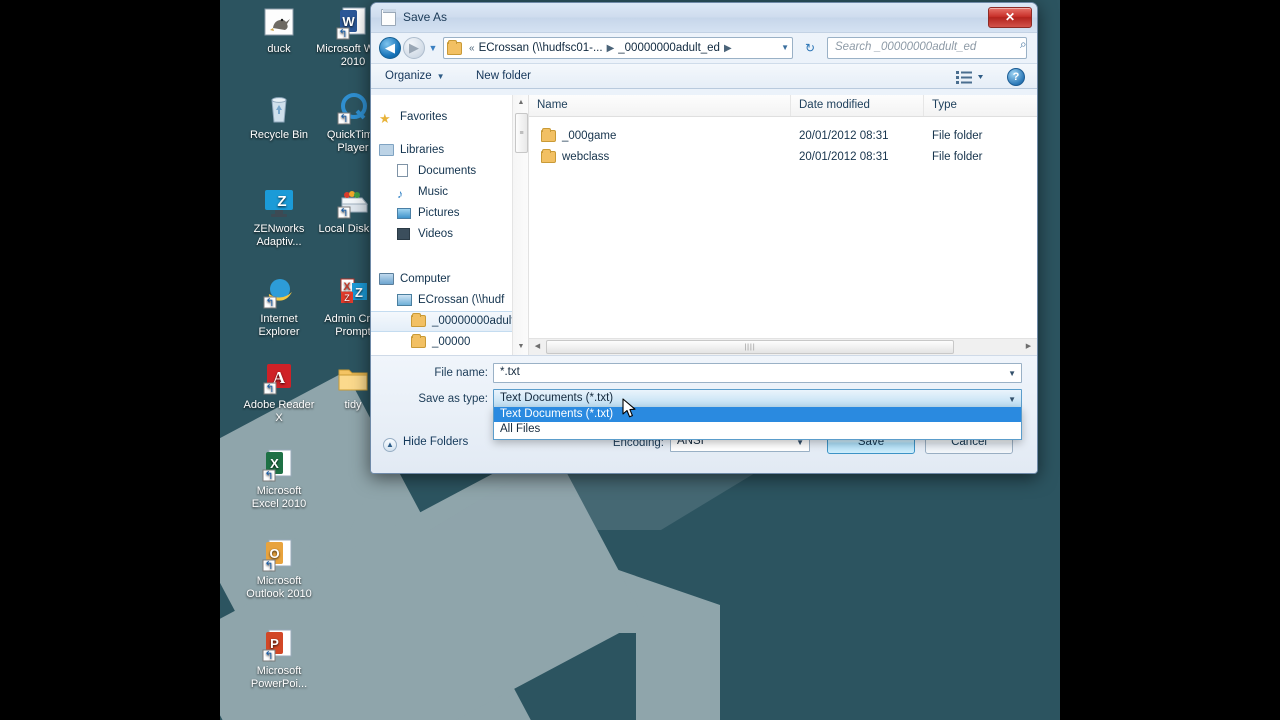  What do you see at coordinates (537, 347) in the screenshot?
I see `scroll-left-arrow-icon: ◀` at bounding box center [537, 347].